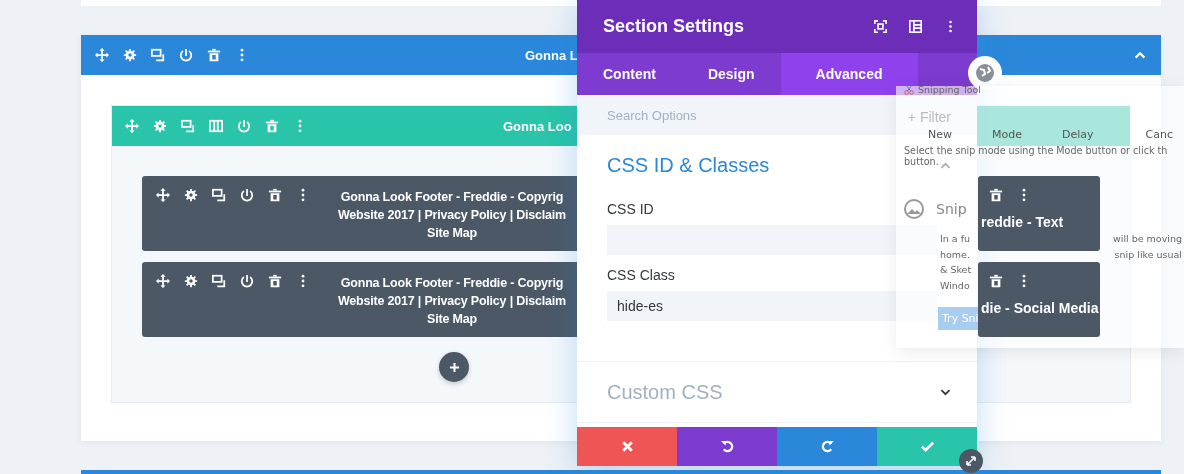 The image size is (1184, 474). What do you see at coordinates (627, 446) in the screenshot?
I see `close-icon` at bounding box center [627, 446].